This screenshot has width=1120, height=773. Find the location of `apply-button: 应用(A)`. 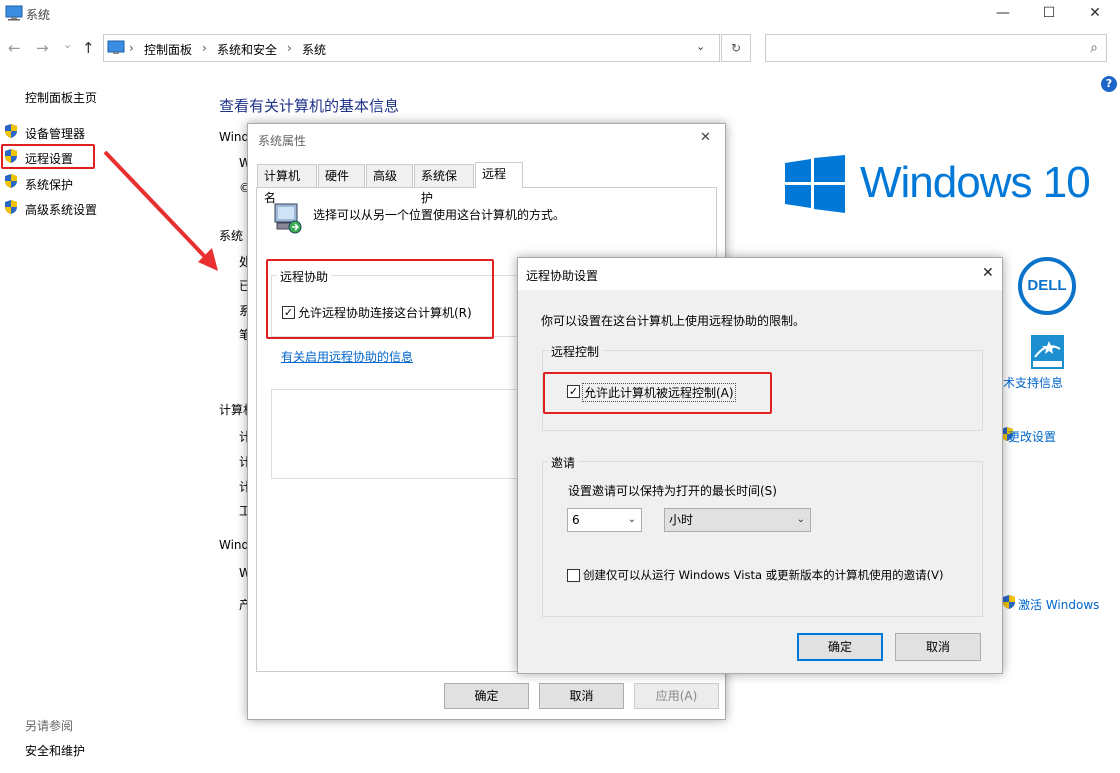

apply-button: 应用(A) is located at coordinates (676, 696).